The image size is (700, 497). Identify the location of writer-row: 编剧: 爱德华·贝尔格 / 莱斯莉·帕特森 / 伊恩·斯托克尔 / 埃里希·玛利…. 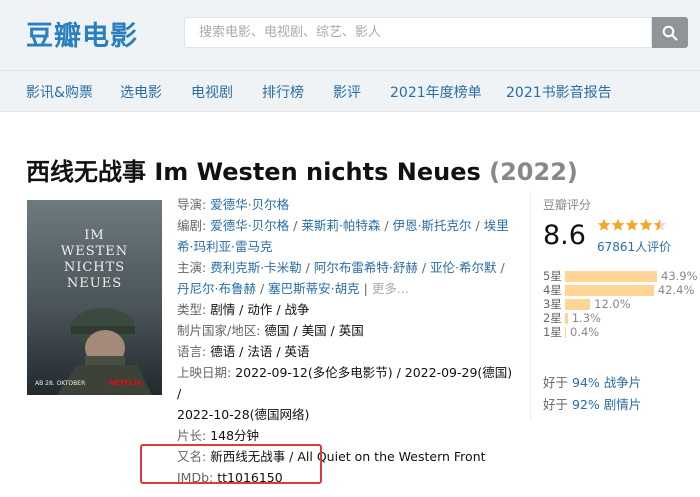
(343, 236).